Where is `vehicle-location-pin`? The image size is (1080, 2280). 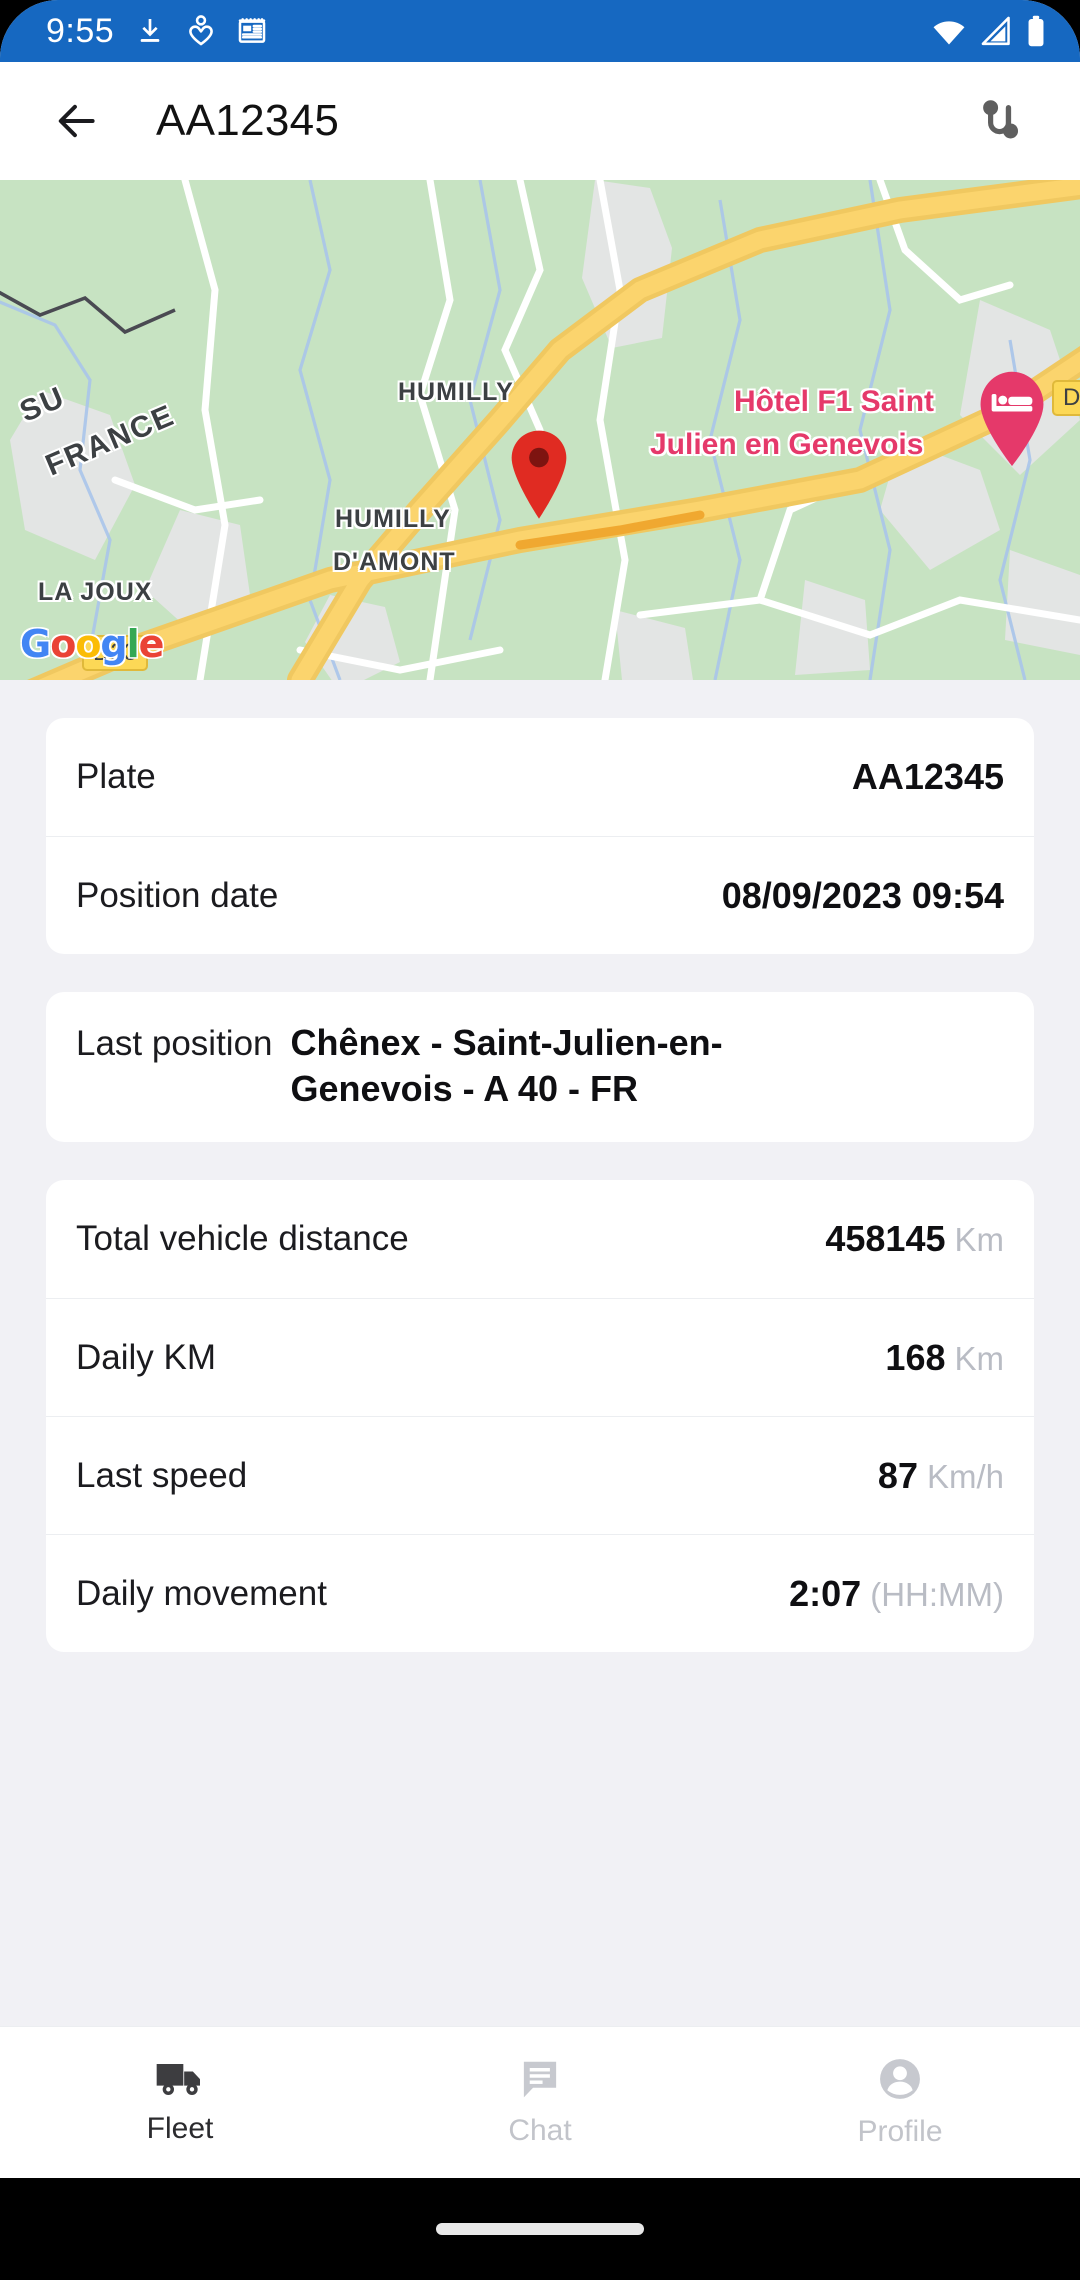
vehicle-location-pin is located at coordinates (539, 474).